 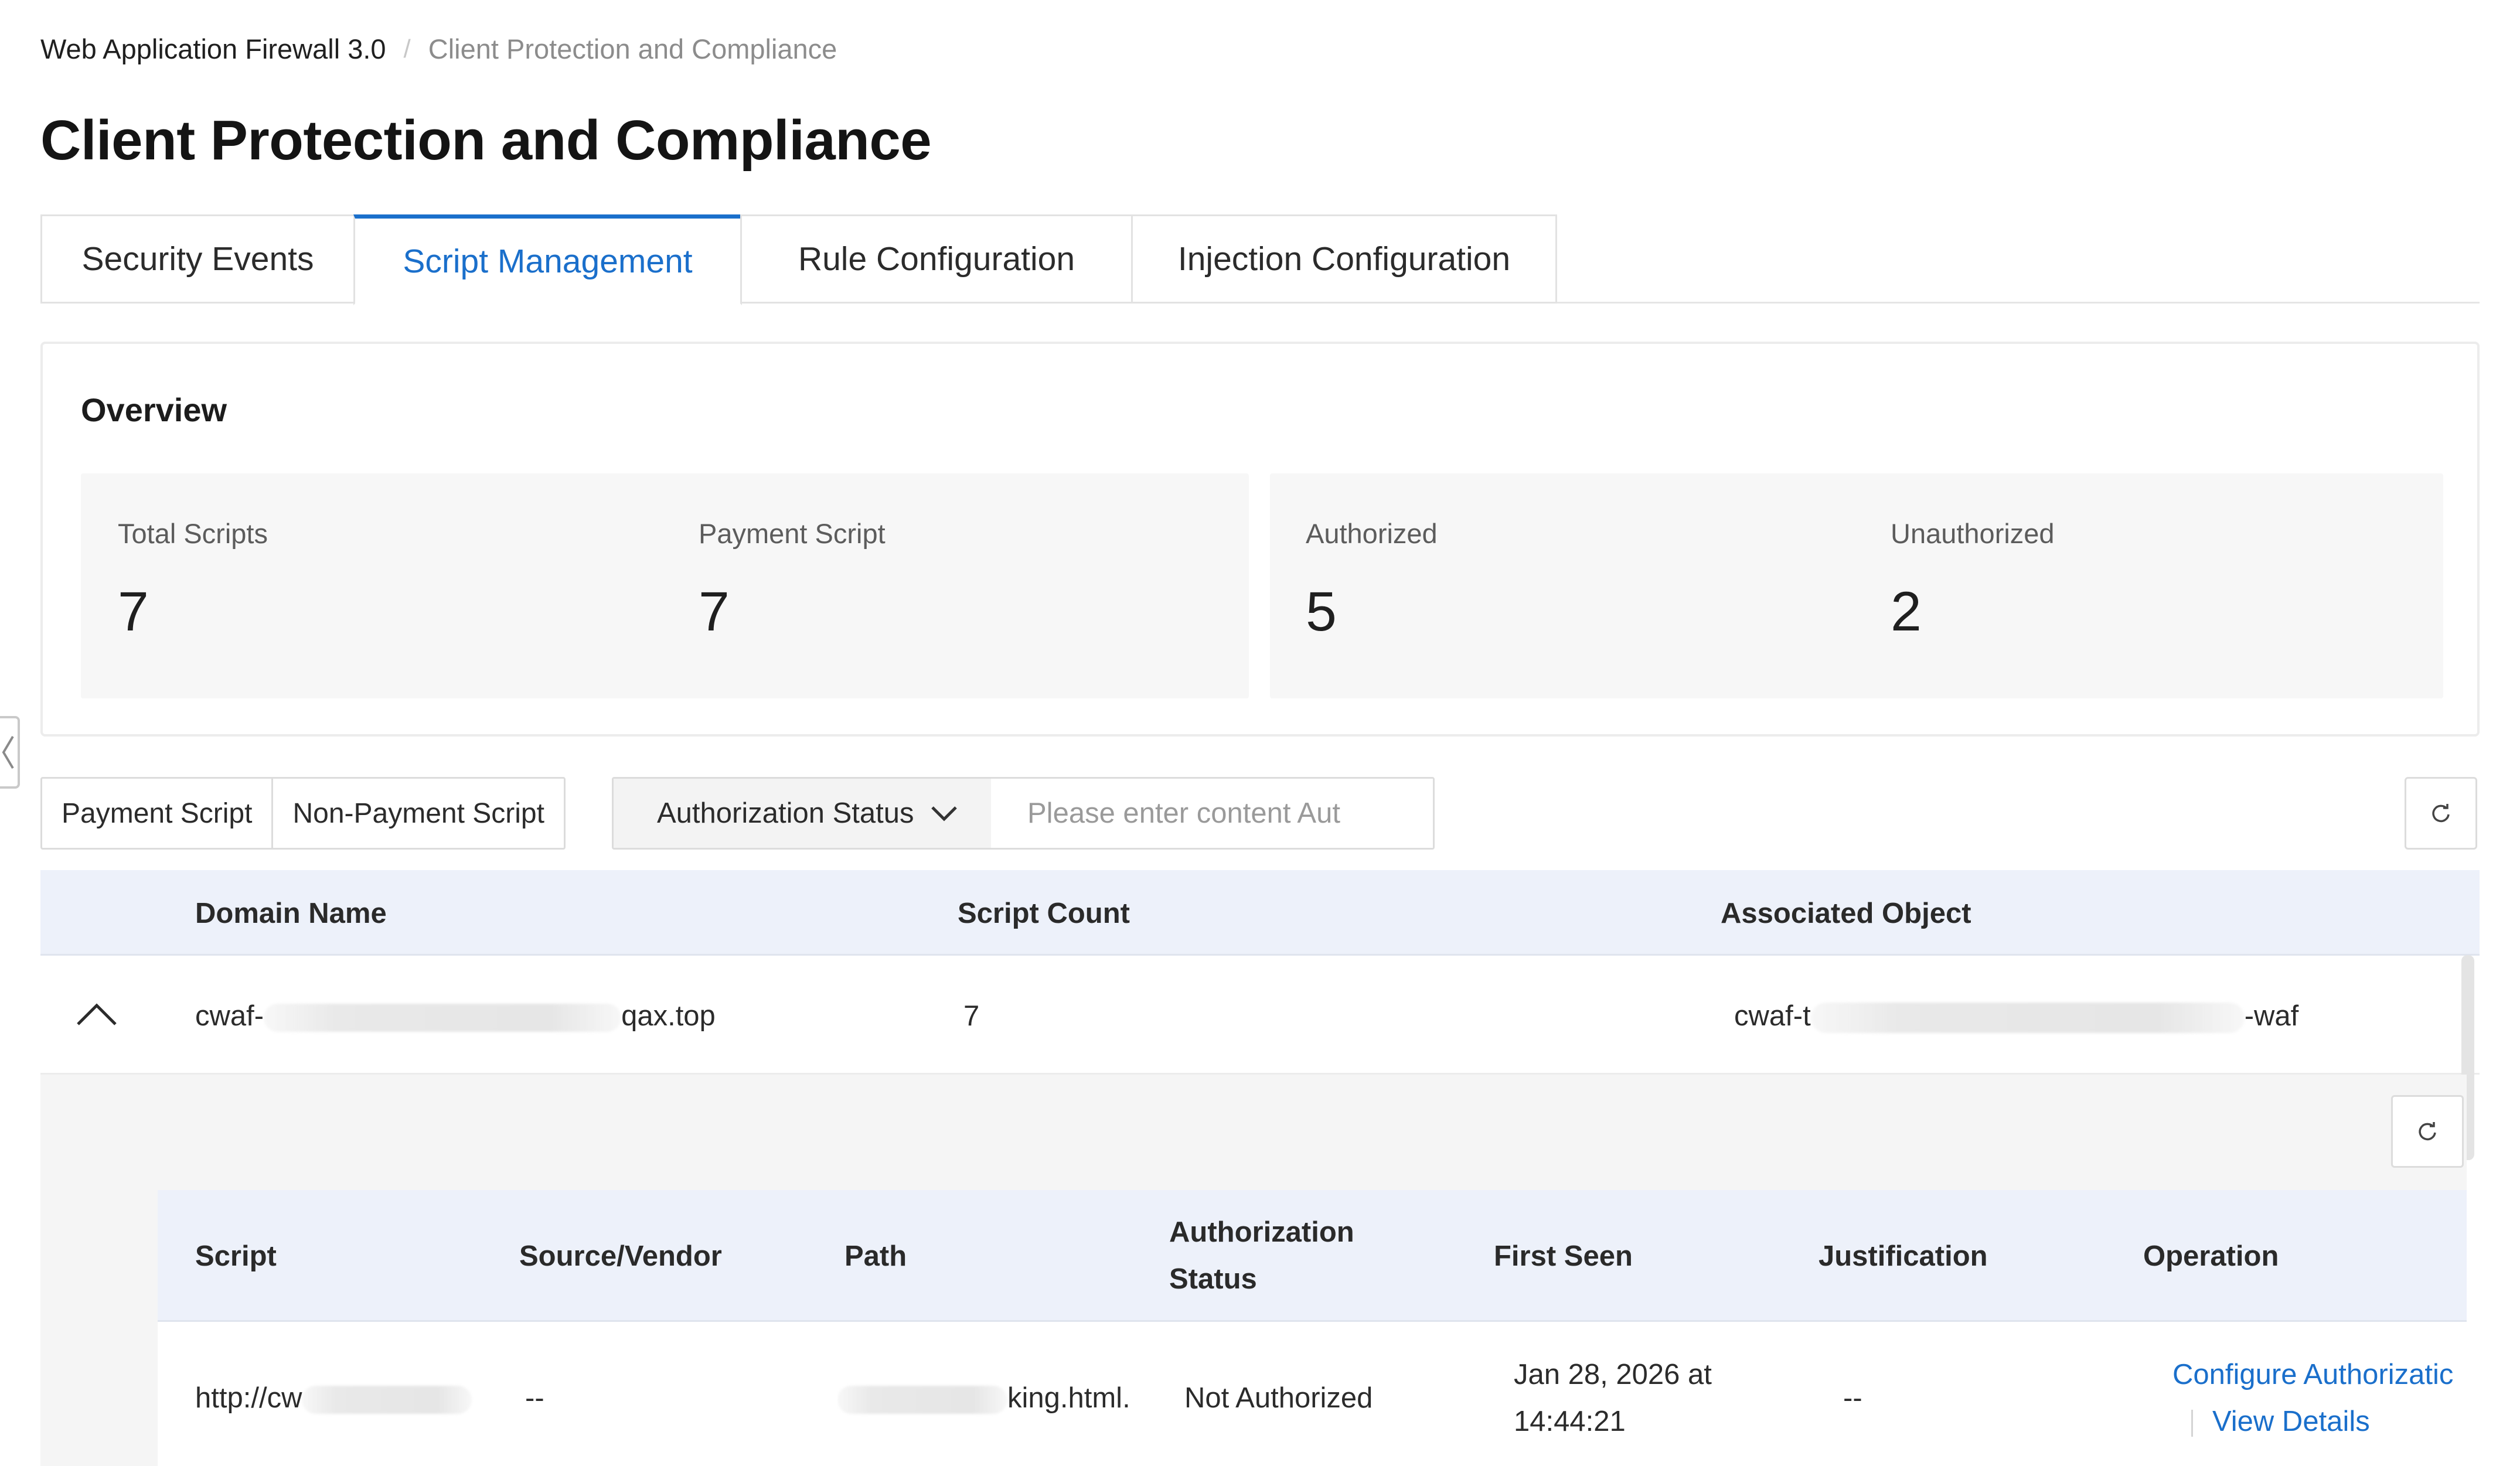 What do you see at coordinates (1570, 1421) in the screenshot?
I see `first-seen-time: 14:44:21` at bounding box center [1570, 1421].